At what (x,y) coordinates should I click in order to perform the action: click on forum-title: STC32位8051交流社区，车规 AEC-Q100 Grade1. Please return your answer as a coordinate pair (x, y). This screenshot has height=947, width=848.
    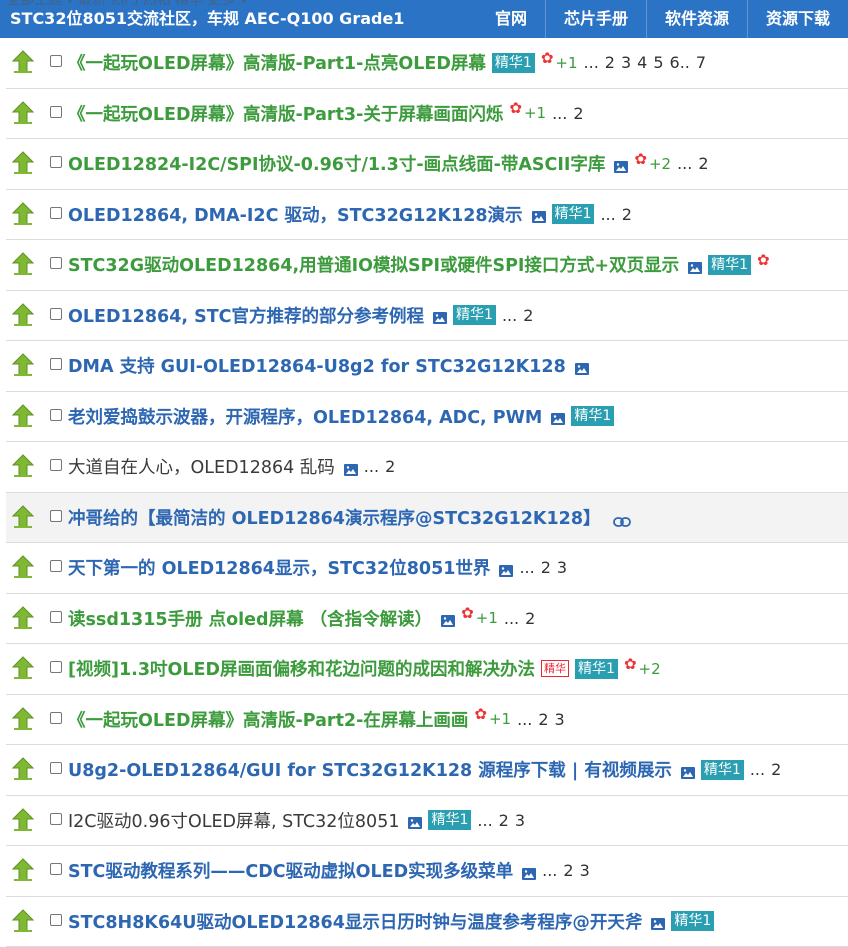
    Looking at the image, I should click on (207, 19).